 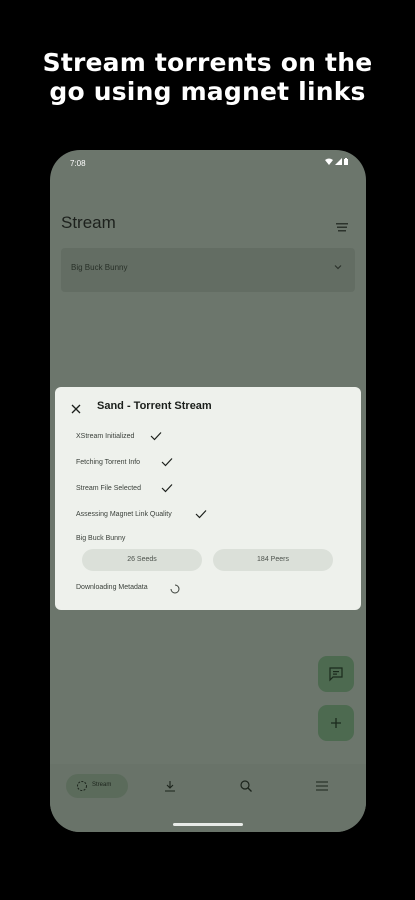 What do you see at coordinates (208, 824) in the screenshot?
I see `home-indicator` at bounding box center [208, 824].